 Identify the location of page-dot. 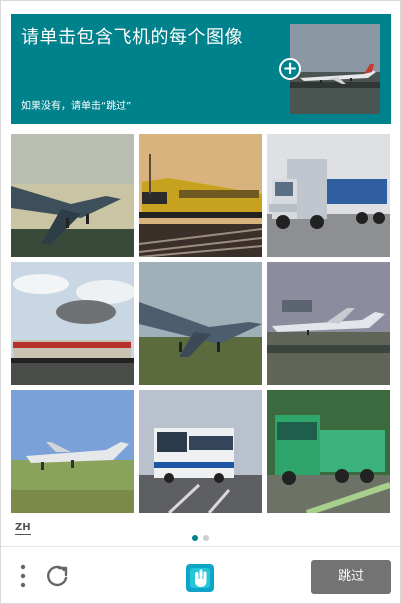
(206, 538).